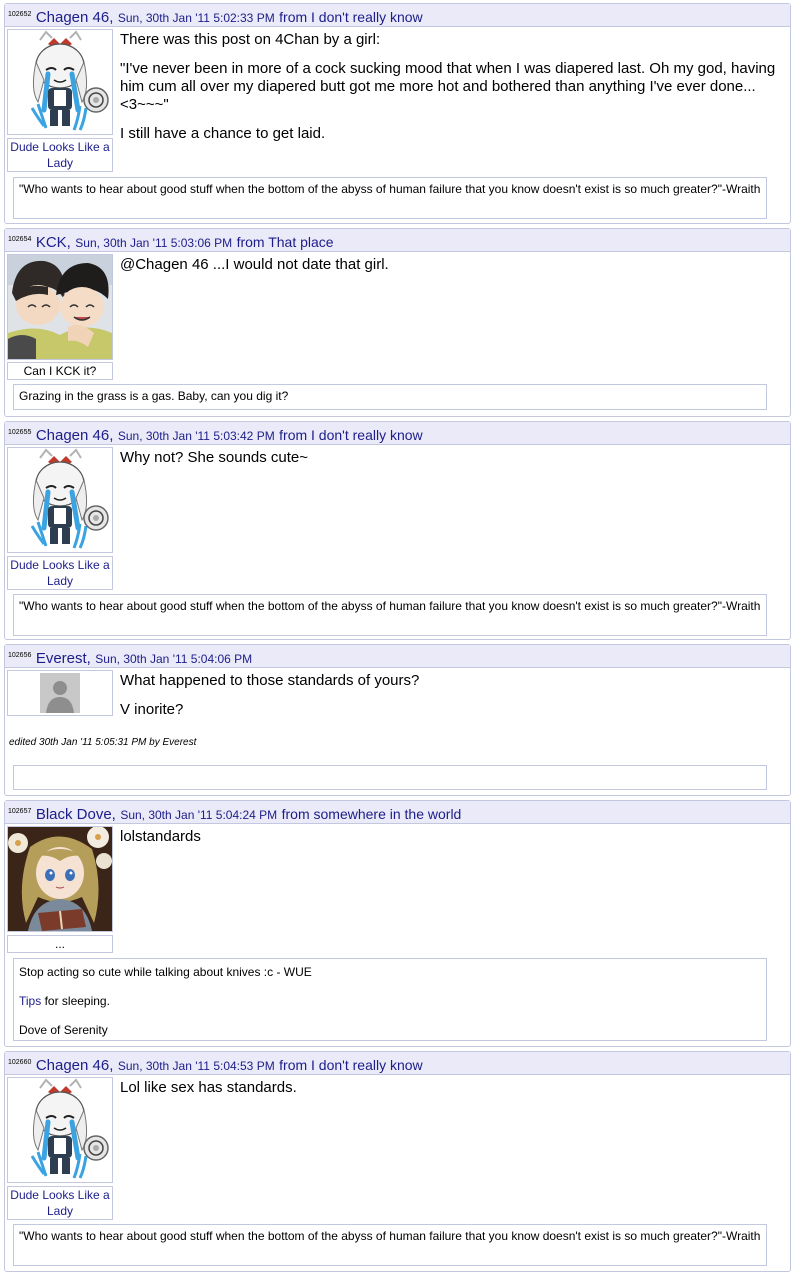  I want to click on post-date: Sun, 30th Jan '11 5:04:24 PM, so click(199, 815).